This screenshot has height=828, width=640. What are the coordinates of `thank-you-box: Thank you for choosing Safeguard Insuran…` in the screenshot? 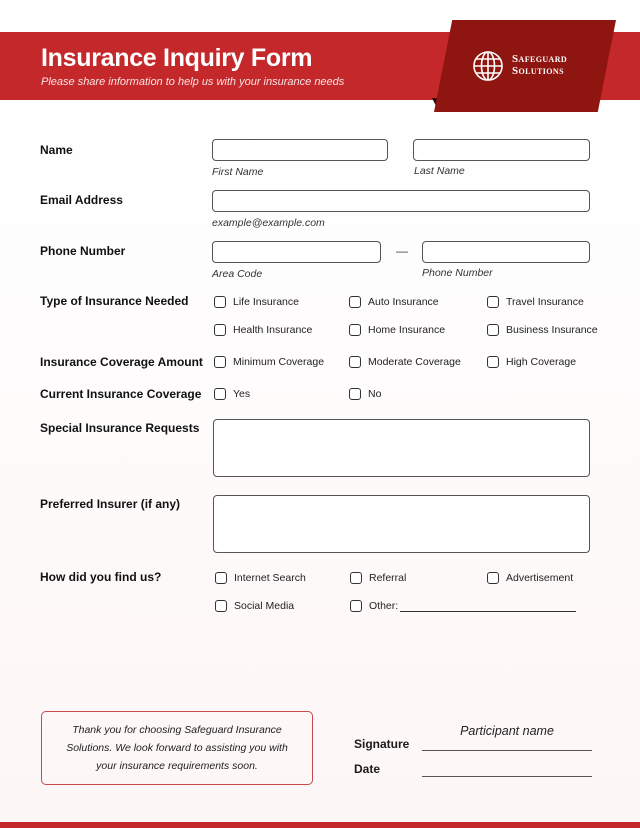 It's located at (177, 748).